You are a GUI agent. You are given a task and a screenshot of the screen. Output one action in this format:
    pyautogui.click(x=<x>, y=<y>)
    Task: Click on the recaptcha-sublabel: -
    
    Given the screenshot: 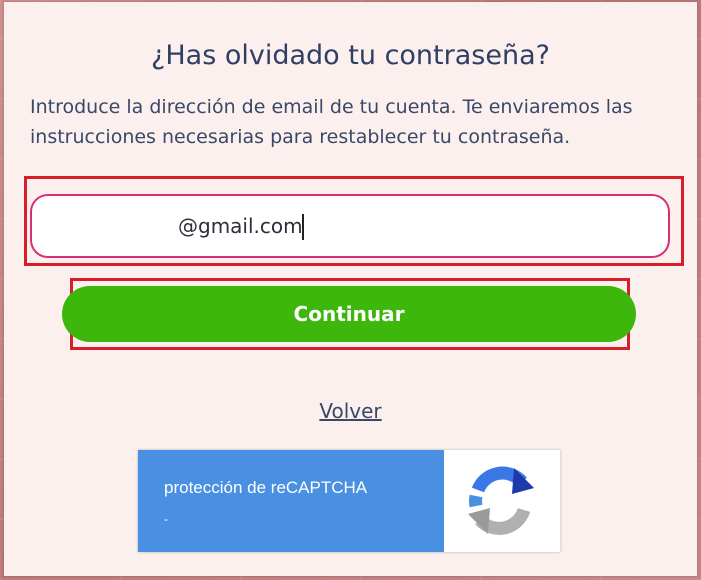 What is the action you would take?
    pyautogui.click(x=166, y=519)
    